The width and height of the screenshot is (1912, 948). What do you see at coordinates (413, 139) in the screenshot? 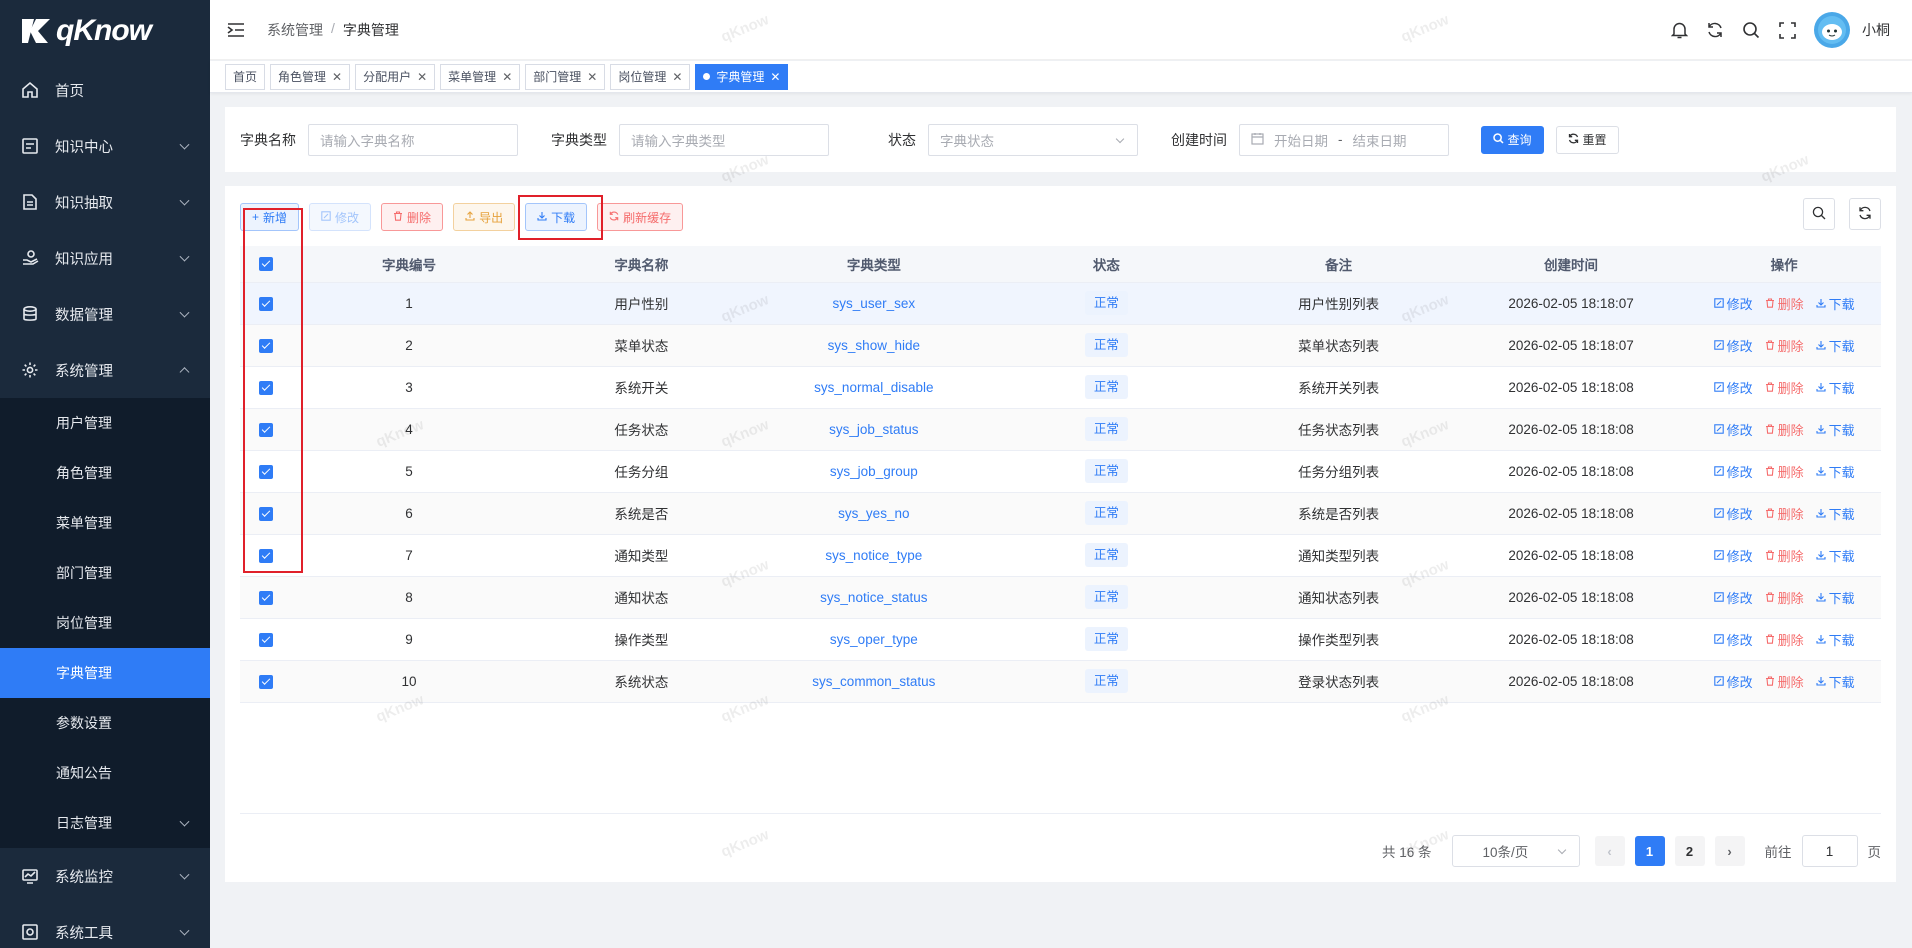
I see `dict-name-input: 请输入字典名称` at bounding box center [413, 139].